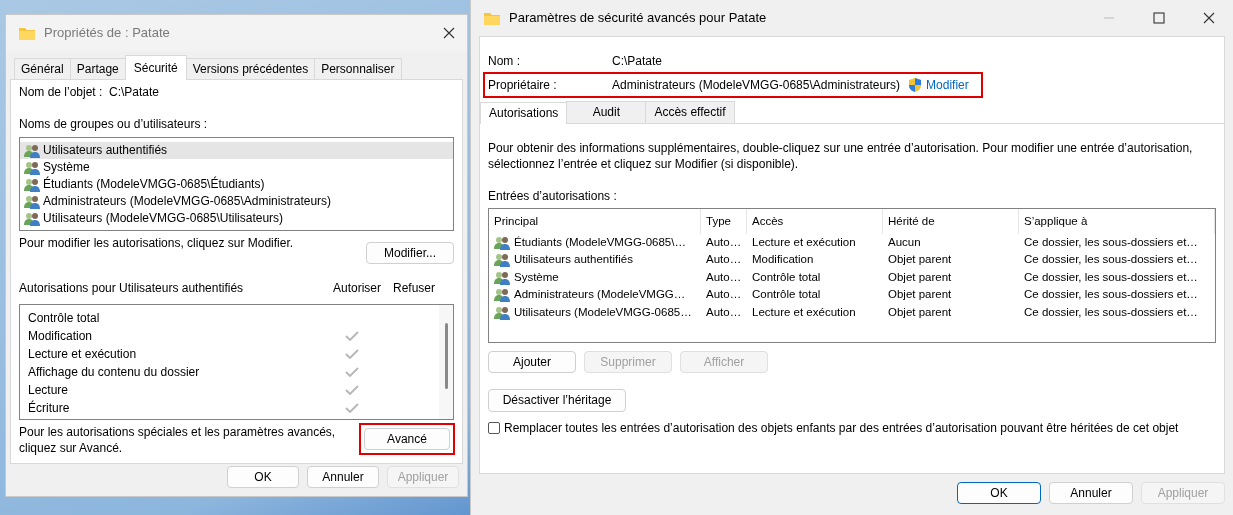 This screenshot has width=1233, height=515. Describe the element at coordinates (156, 242) in the screenshot. I see `hint-text: Pour modifier les autorisations, cliquez sur Modifier.` at that location.